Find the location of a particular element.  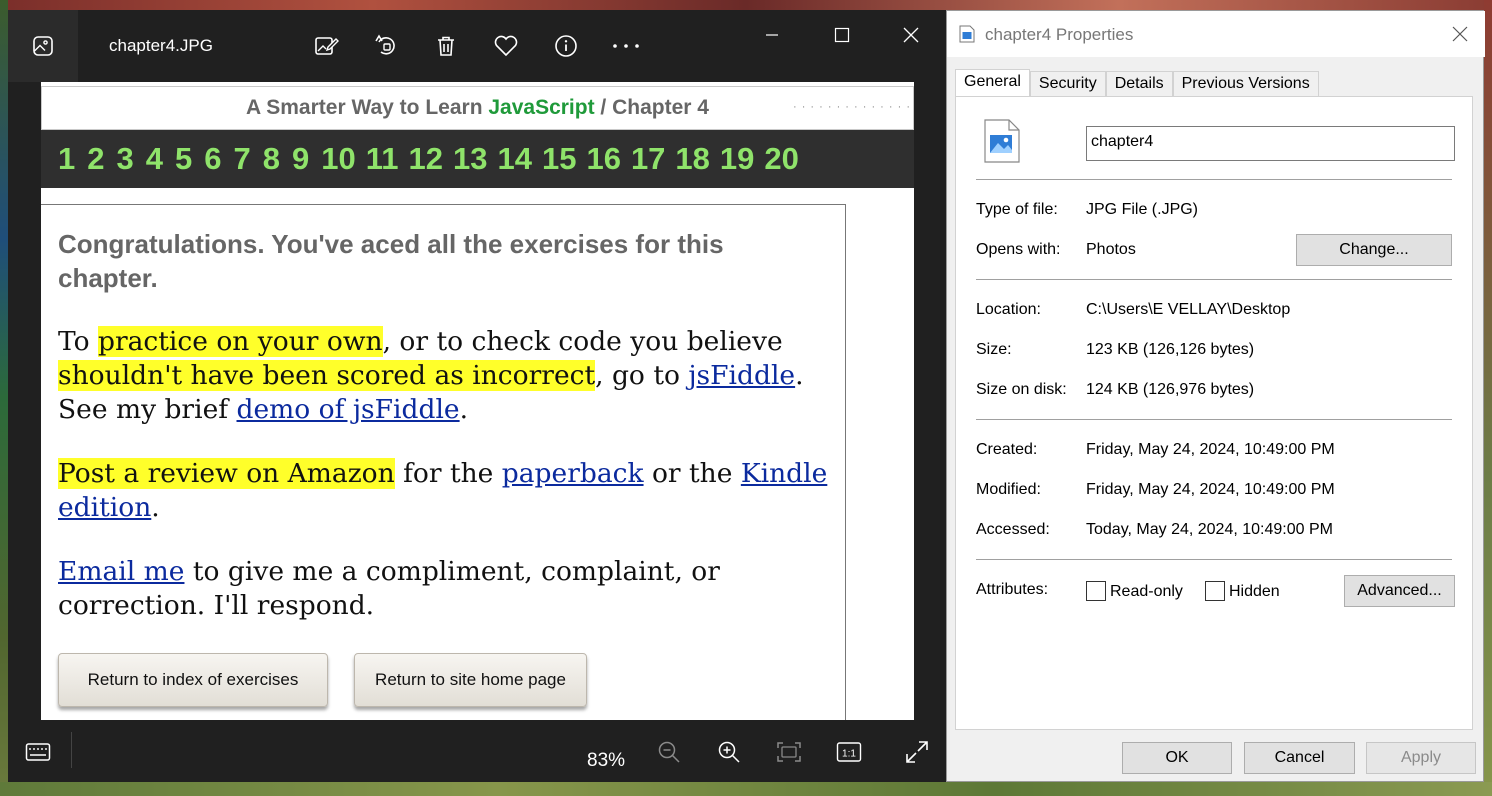

rotate-icon is located at coordinates (385, 44).